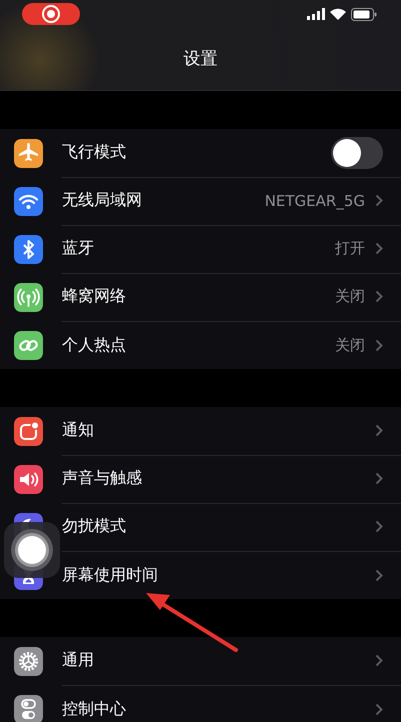  I want to click on assistive-touch-button, so click(32, 550).